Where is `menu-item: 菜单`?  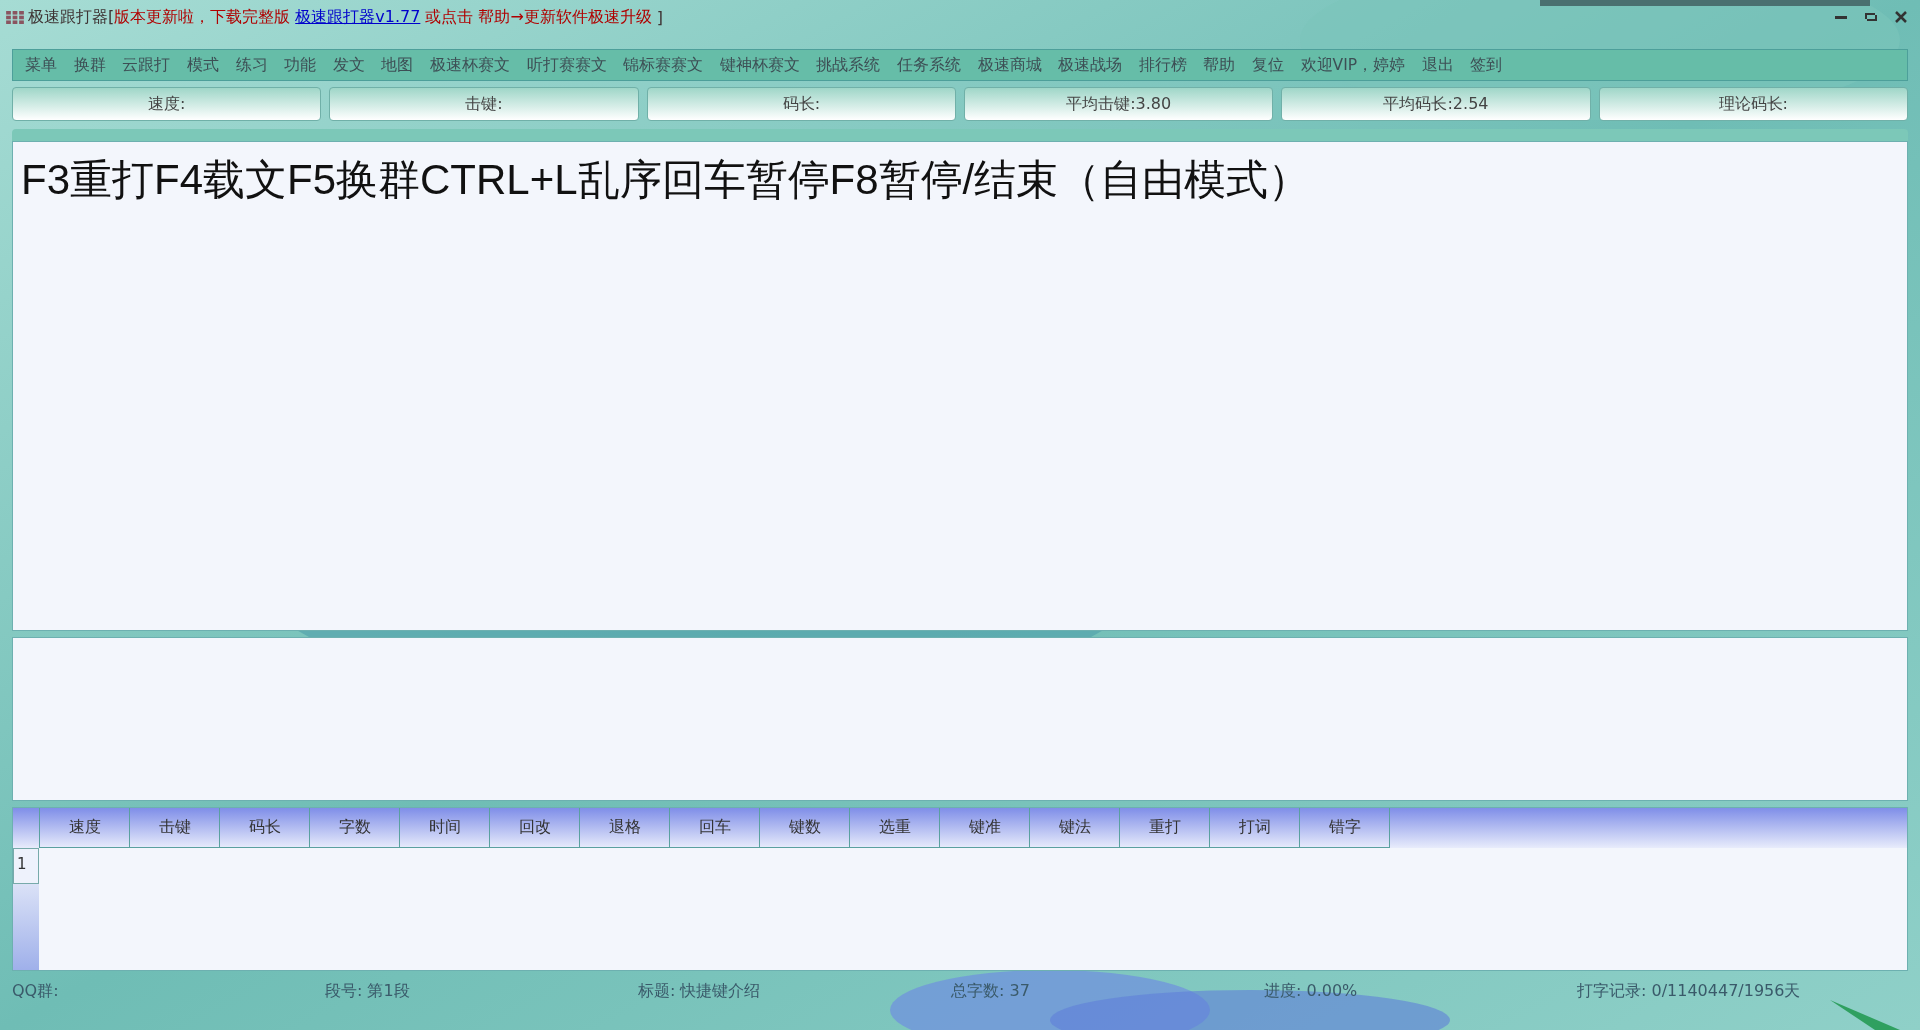 menu-item: 菜单 is located at coordinates (41, 65).